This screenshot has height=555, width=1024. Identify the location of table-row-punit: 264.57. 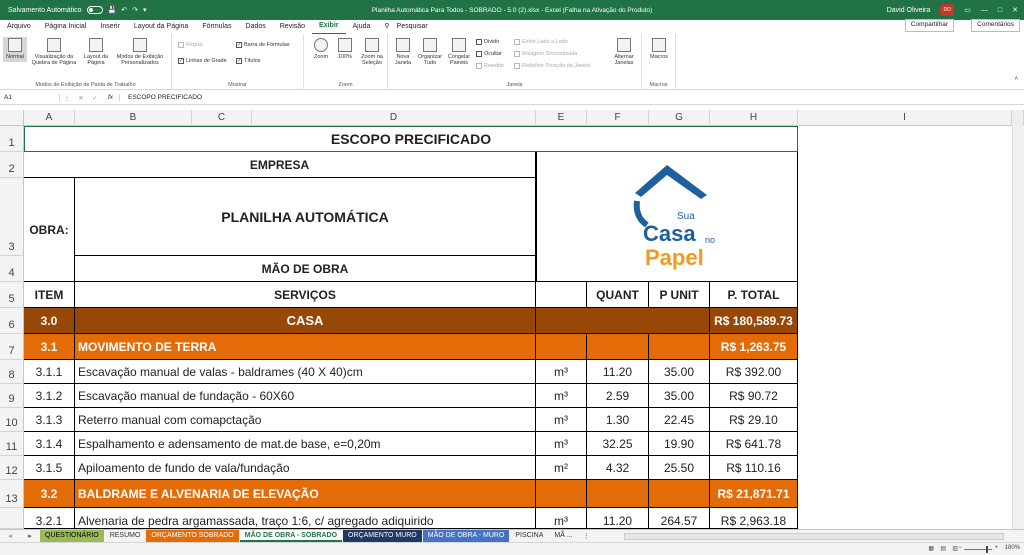
(679, 518).